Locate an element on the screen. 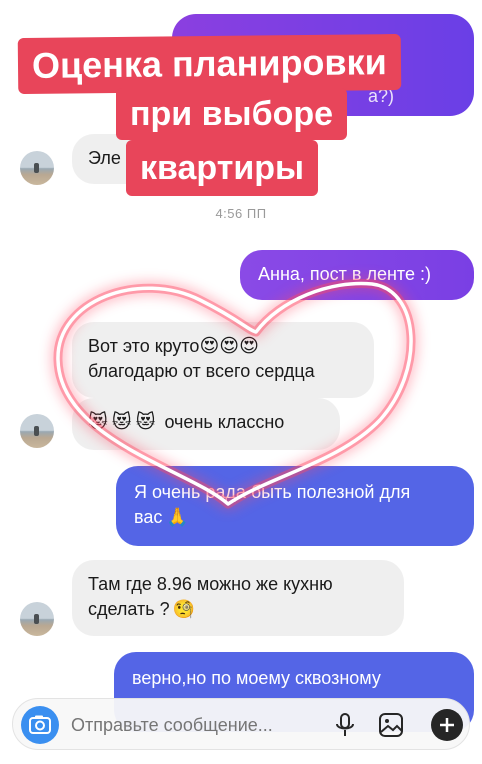 The height and width of the screenshot is (764, 482). microphone-icon is located at coordinates (345, 724).